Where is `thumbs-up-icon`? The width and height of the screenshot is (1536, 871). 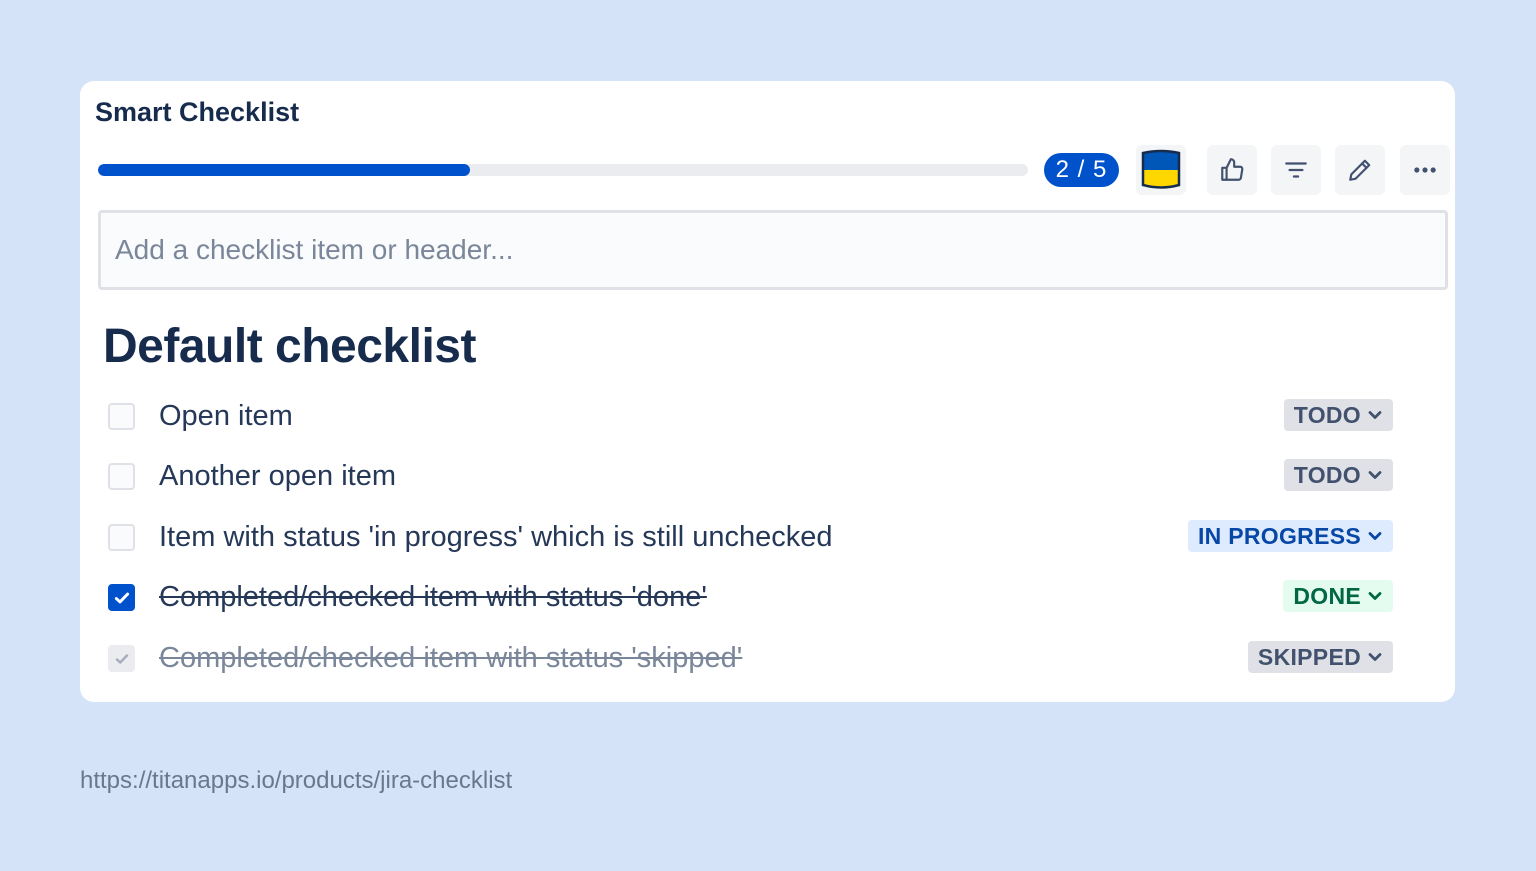
thumbs-up-icon is located at coordinates (1232, 169).